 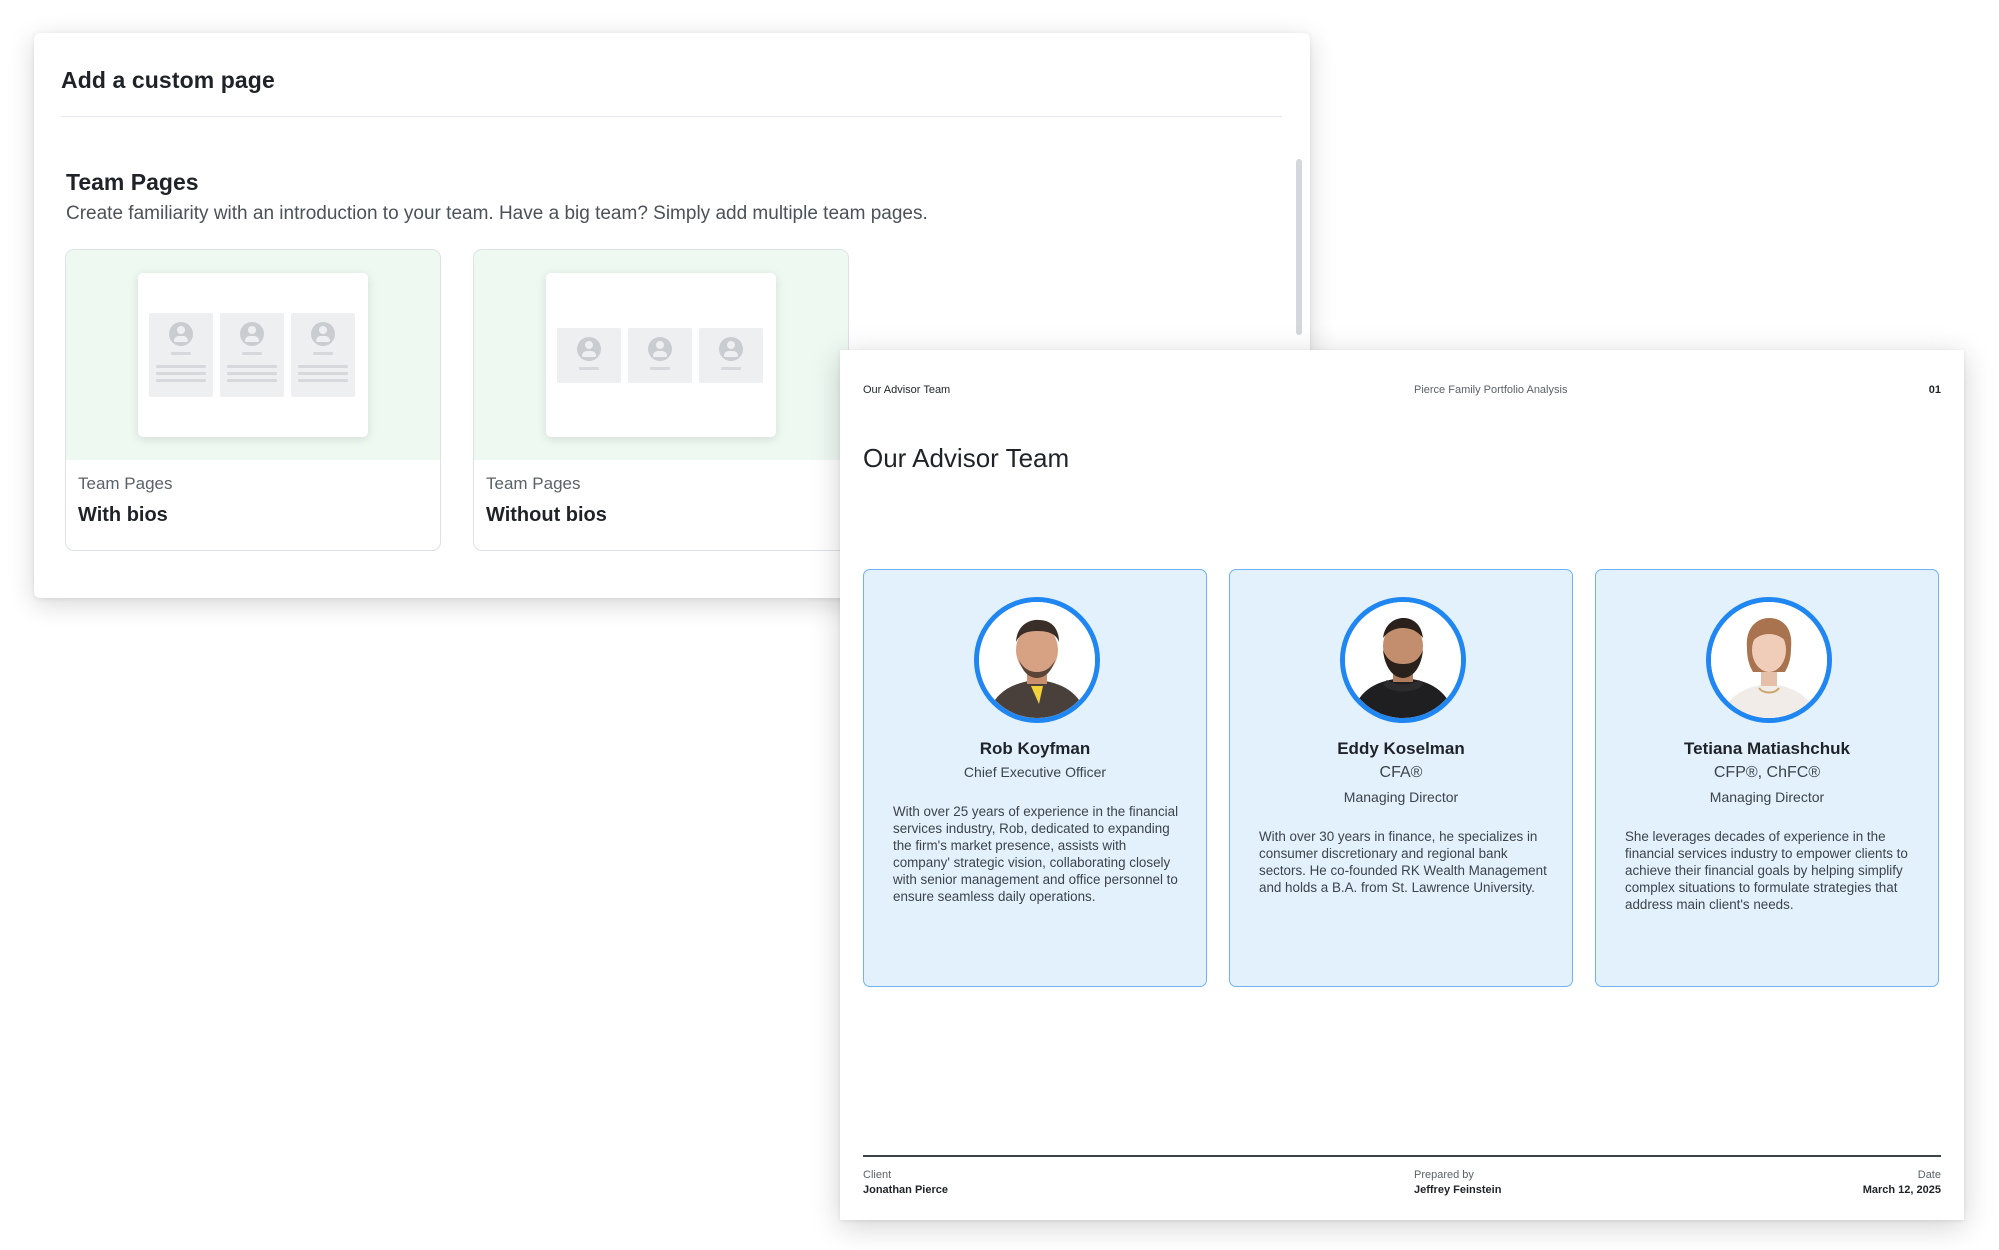 What do you see at coordinates (1035, 772) in the screenshot?
I see `advisor-role: Chief Executive Officer` at bounding box center [1035, 772].